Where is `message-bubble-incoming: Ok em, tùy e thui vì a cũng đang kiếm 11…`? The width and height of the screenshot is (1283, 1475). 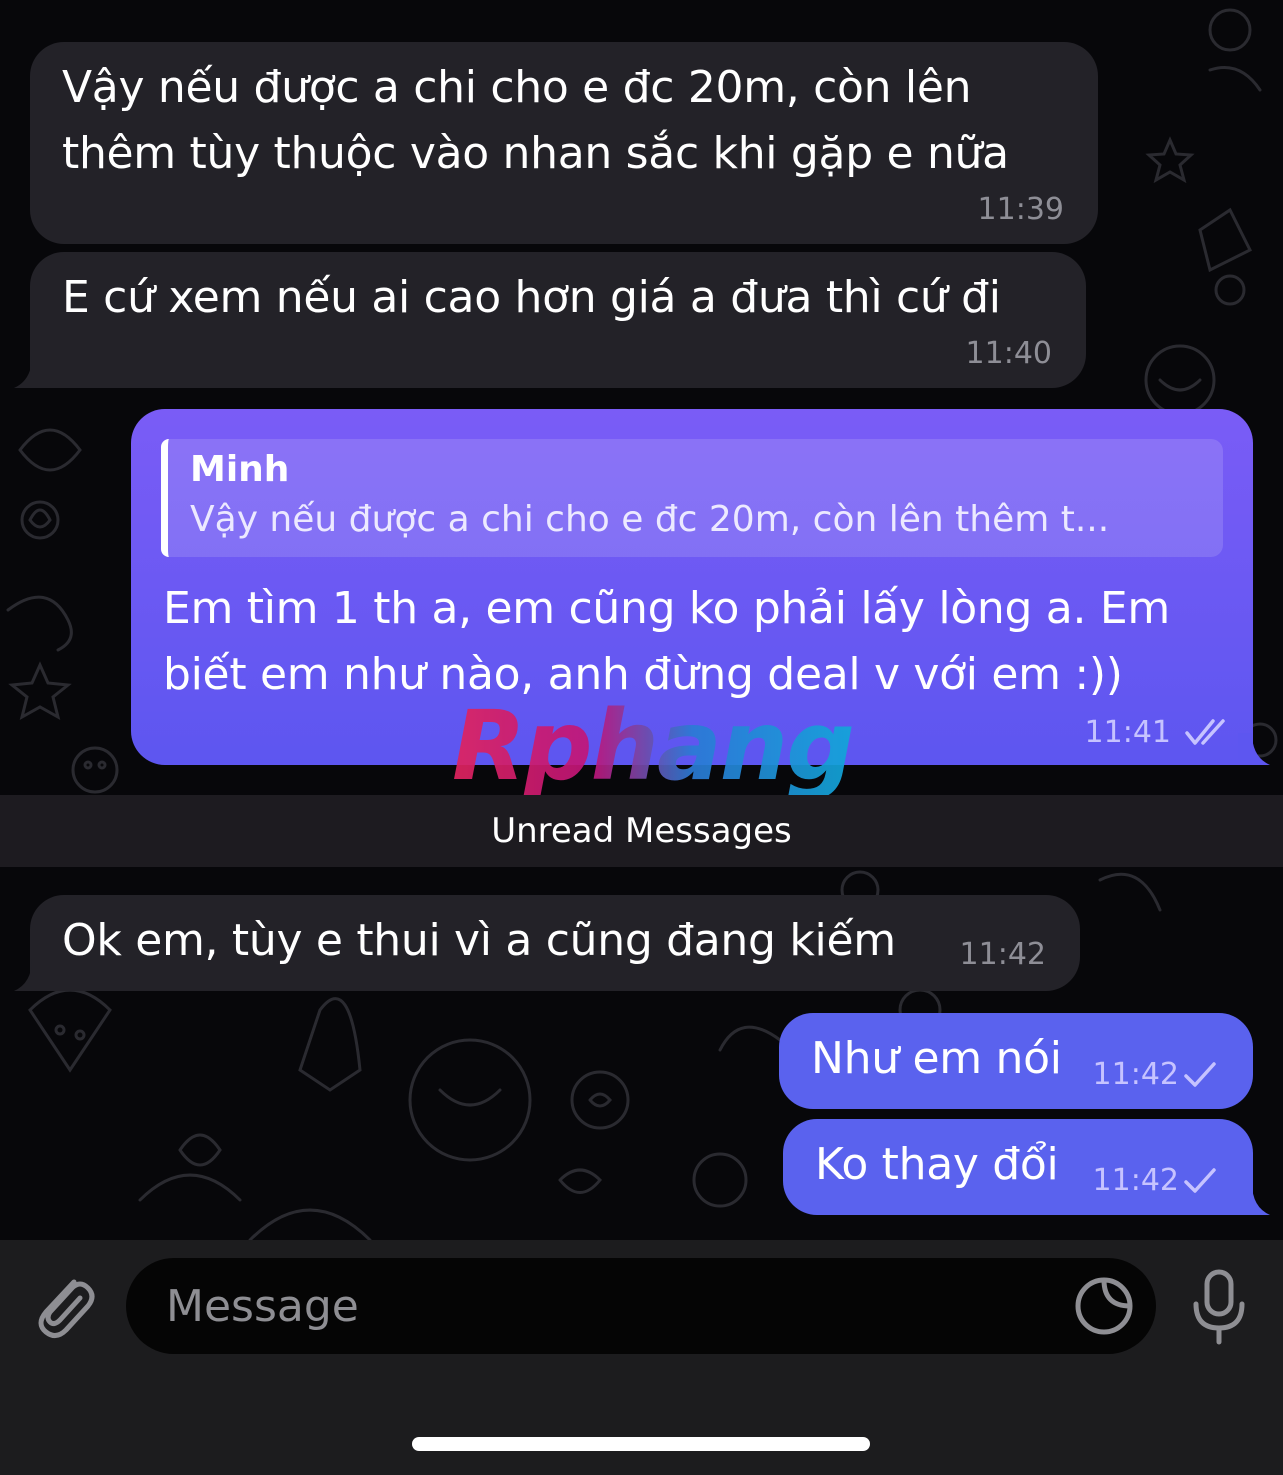 message-bubble-incoming: Ok em, tùy e thui vì a cũng đang kiếm 11… is located at coordinates (555, 943).